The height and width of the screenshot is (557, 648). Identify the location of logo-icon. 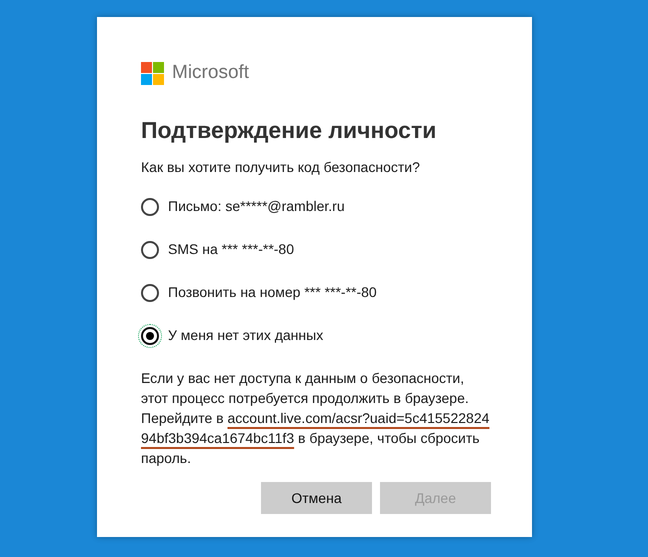
(152, 73).